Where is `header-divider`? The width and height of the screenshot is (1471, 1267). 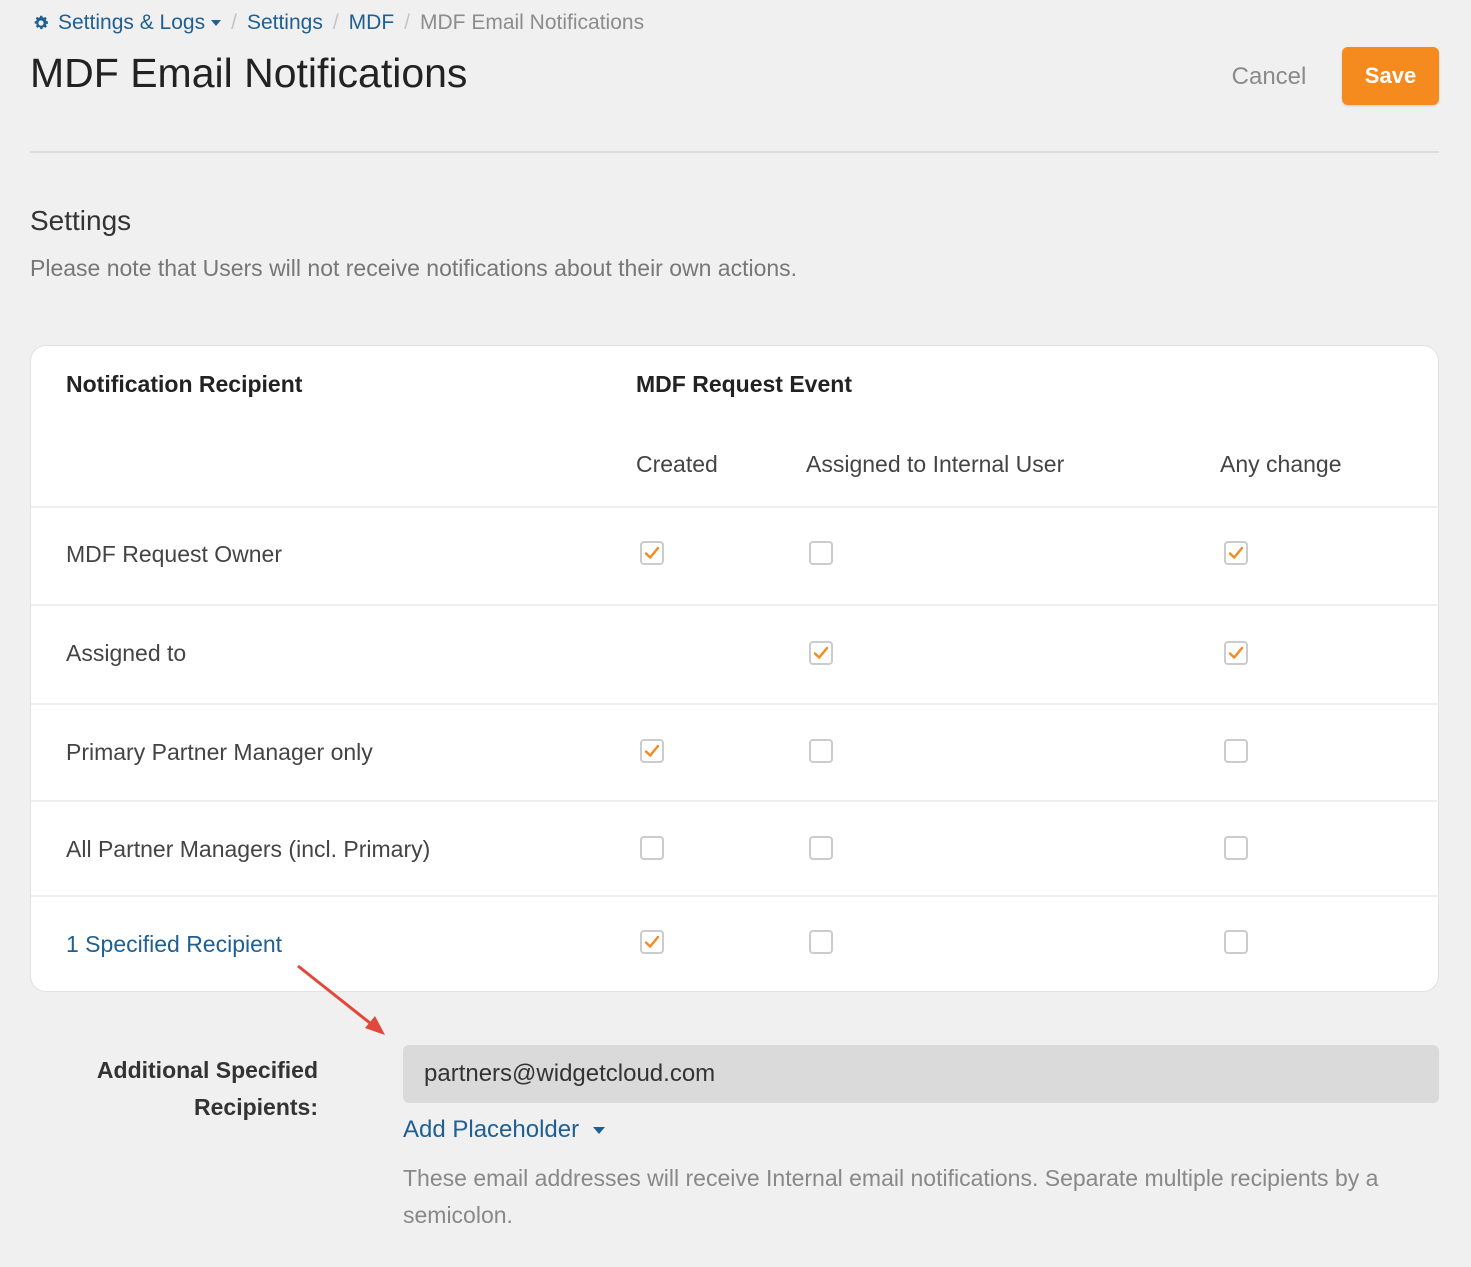 header-divider is located at coordinates (734, 152).